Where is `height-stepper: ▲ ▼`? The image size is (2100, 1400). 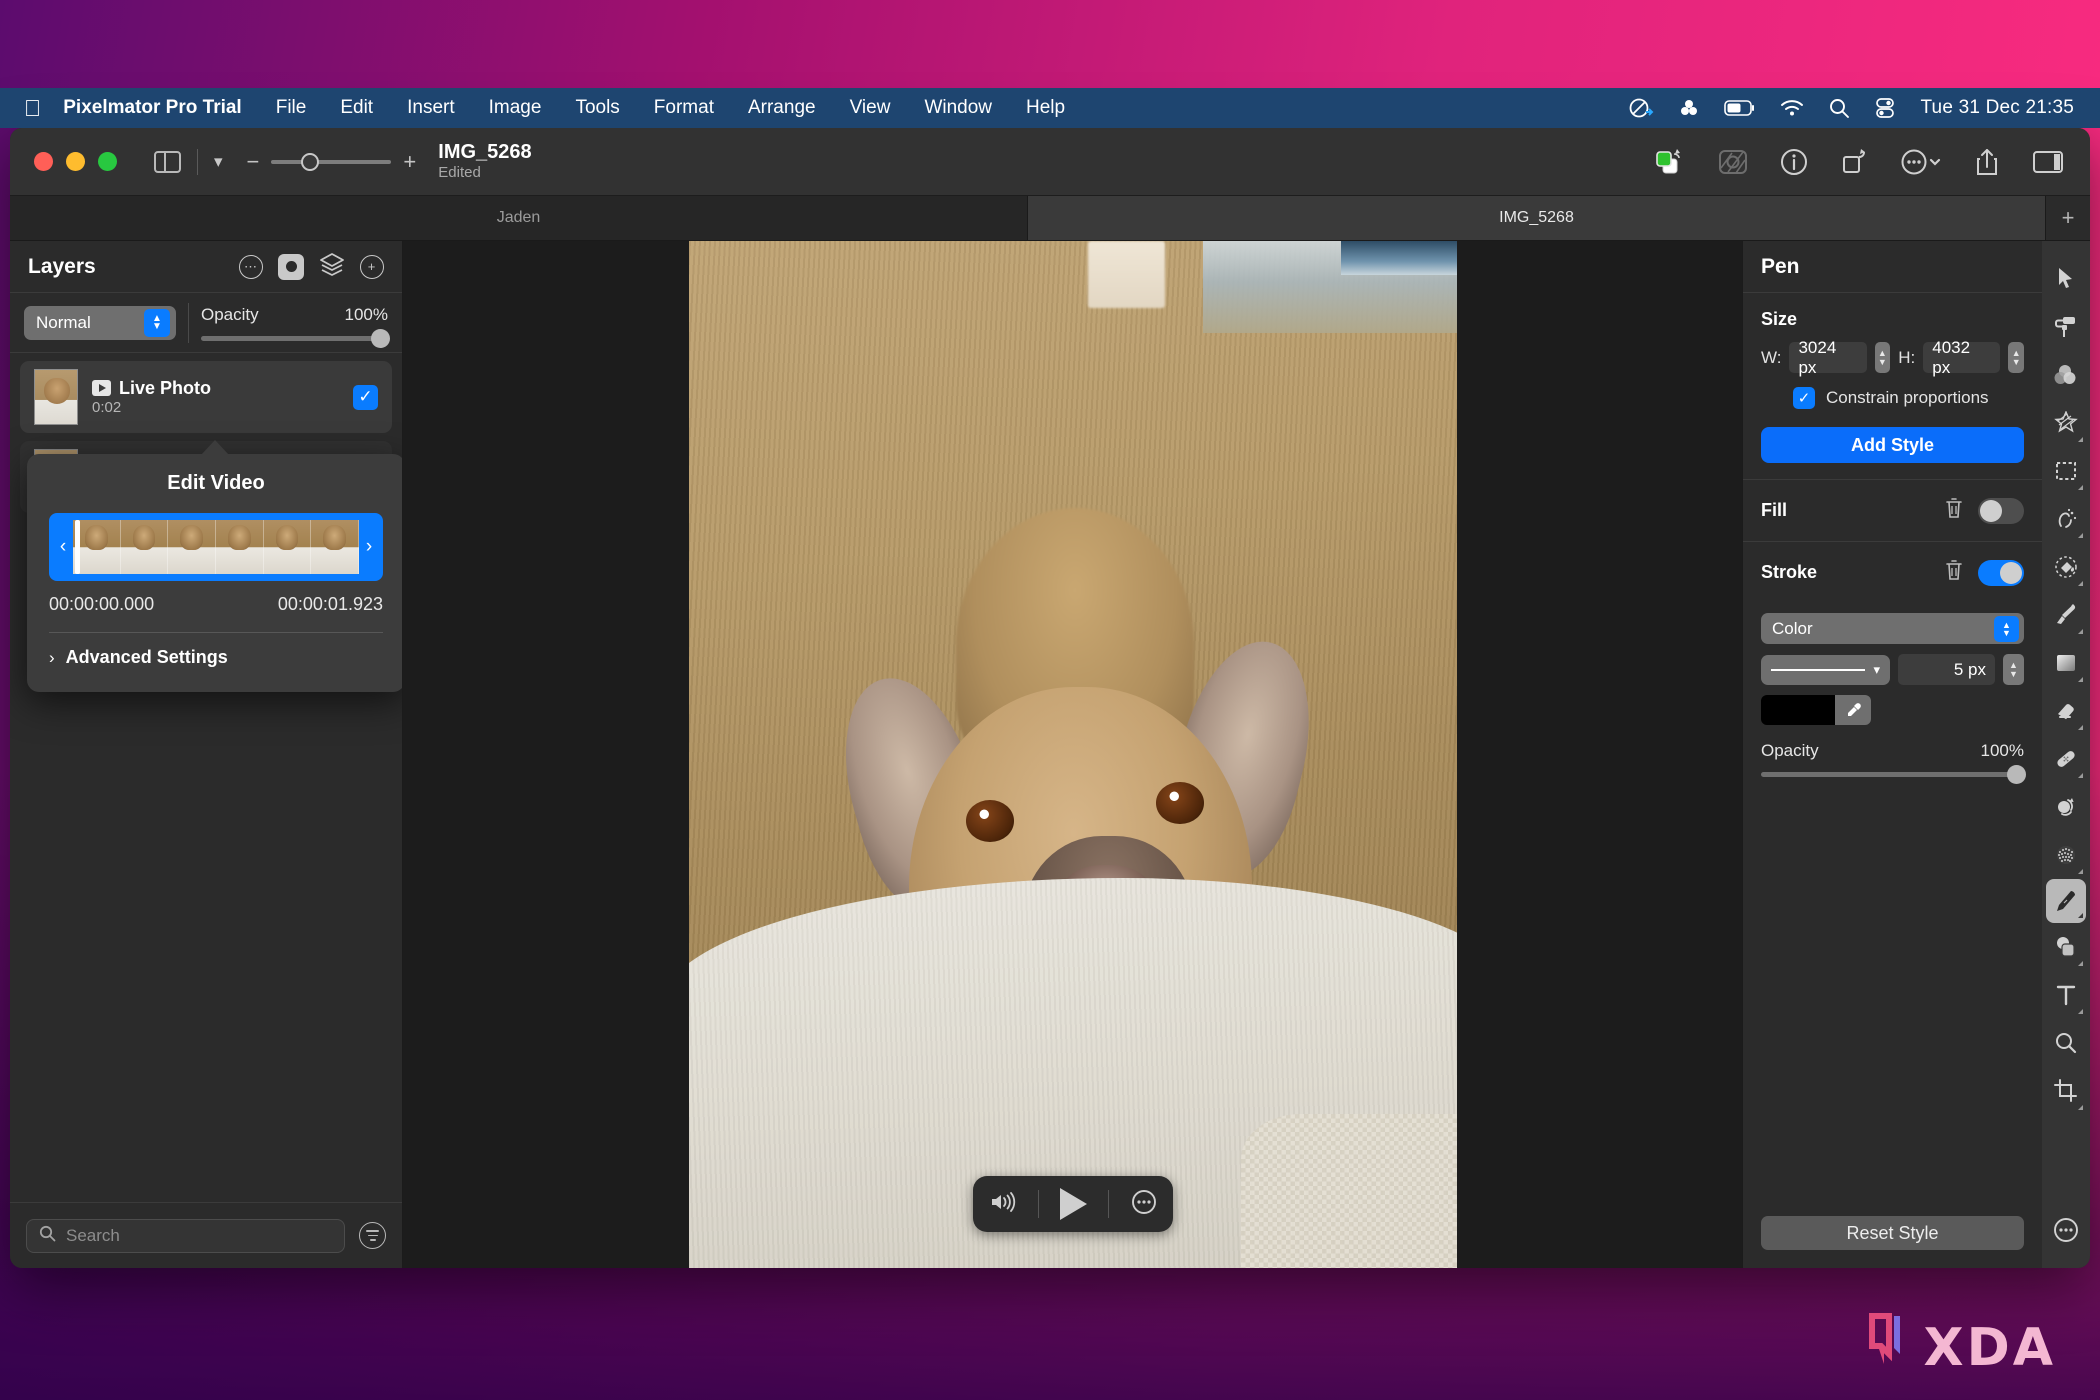
height-stepper: ▲ ▼ is located at coordinates (2016, 357).